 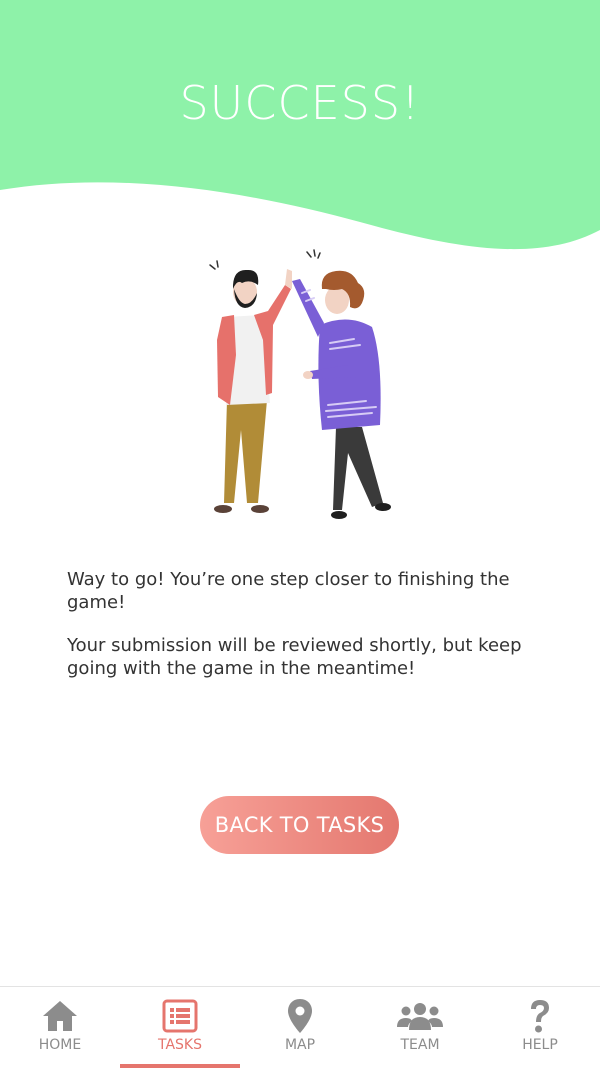 I want to click on tab-help: HELP, so click(x=540, y=1027).